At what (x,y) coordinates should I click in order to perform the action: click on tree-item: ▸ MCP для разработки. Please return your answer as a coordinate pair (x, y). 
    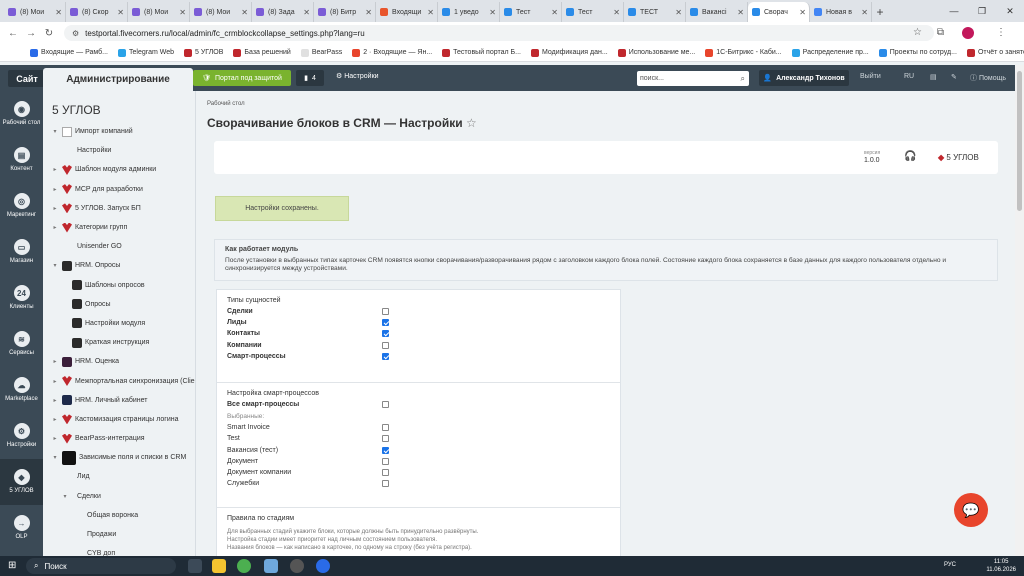
    Looking at the image, I should click on (119, 189).